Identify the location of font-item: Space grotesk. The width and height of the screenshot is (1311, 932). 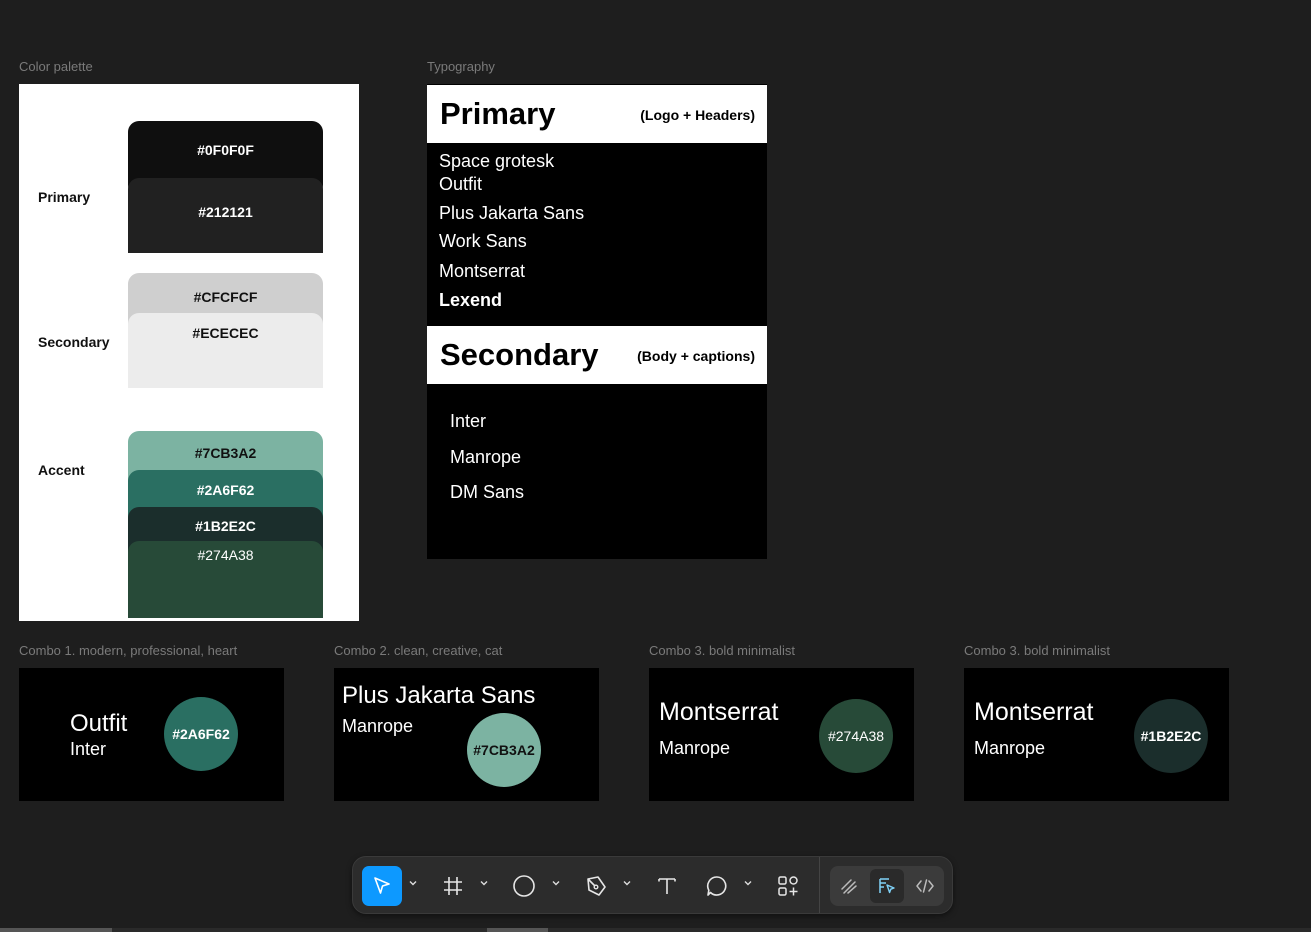
(497, 161).